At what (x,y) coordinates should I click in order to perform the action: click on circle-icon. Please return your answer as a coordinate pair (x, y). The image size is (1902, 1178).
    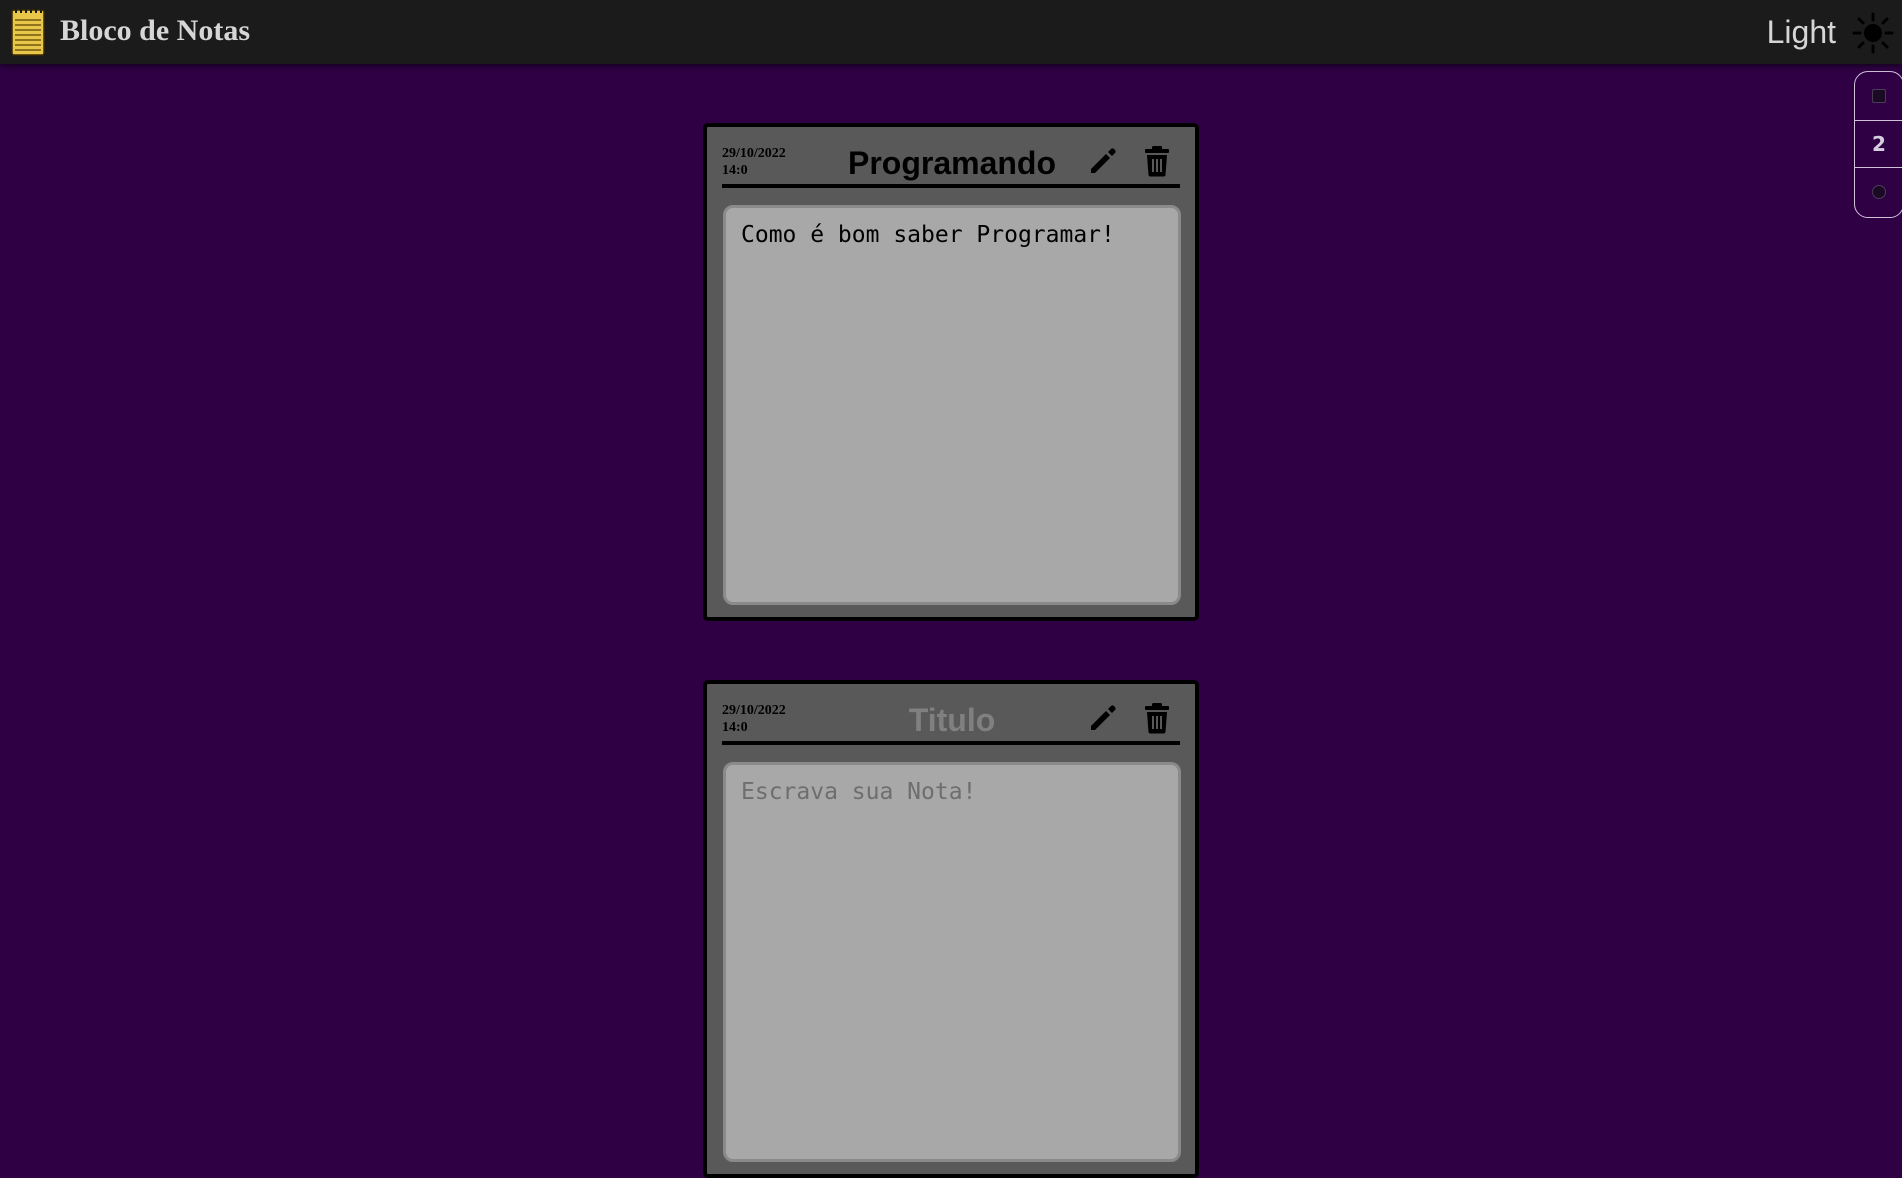
    Looking at the image, I should click on (1879, 192).